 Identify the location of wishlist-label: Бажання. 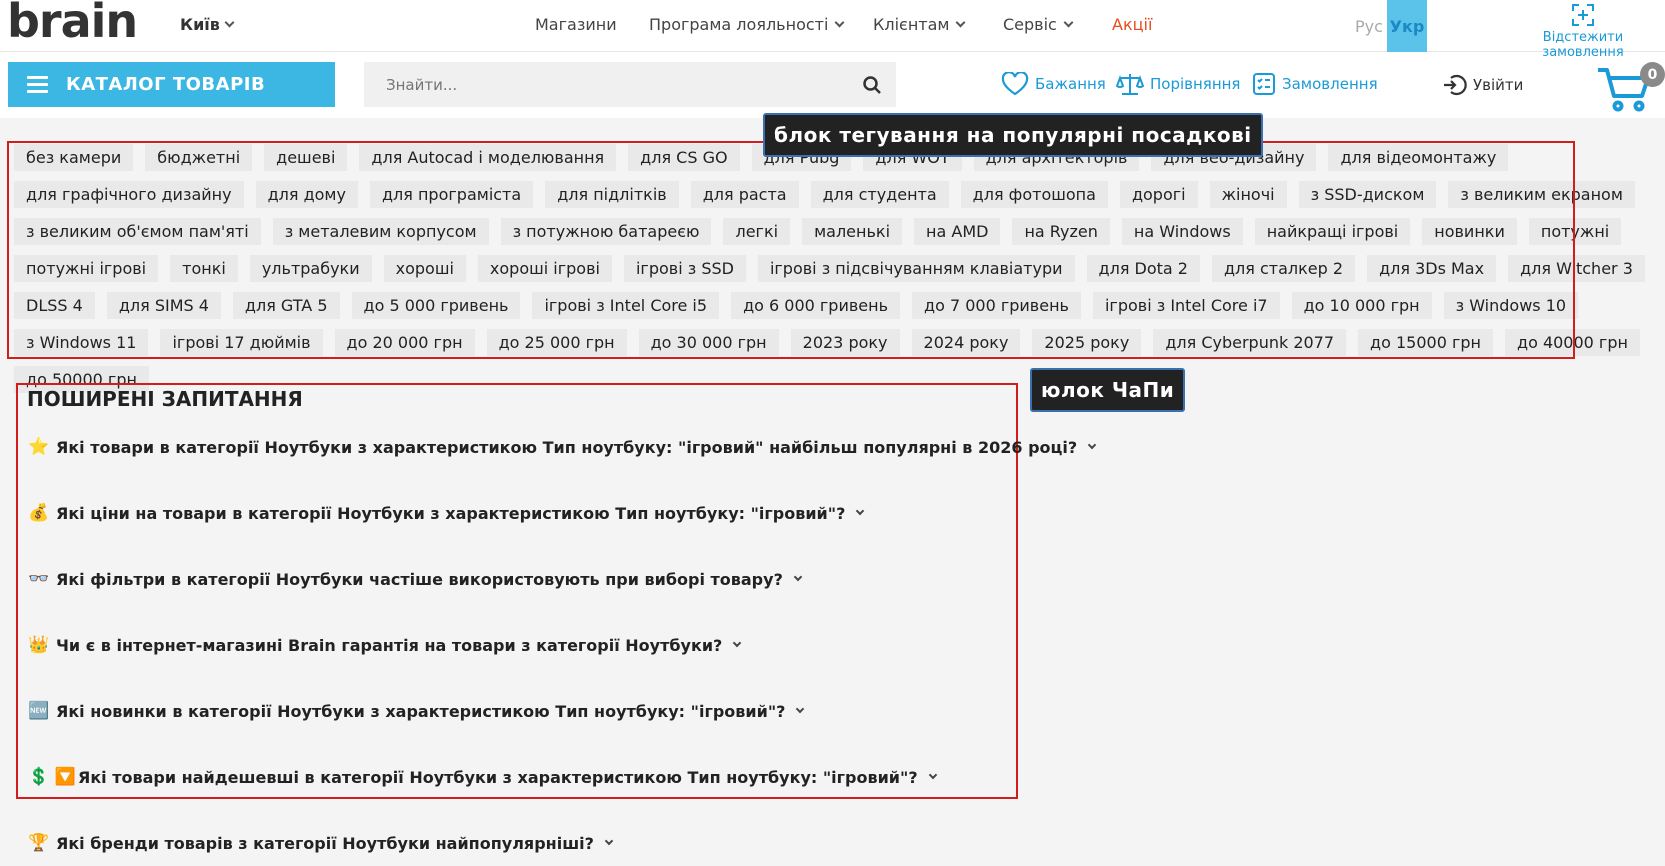
(1070, 84).